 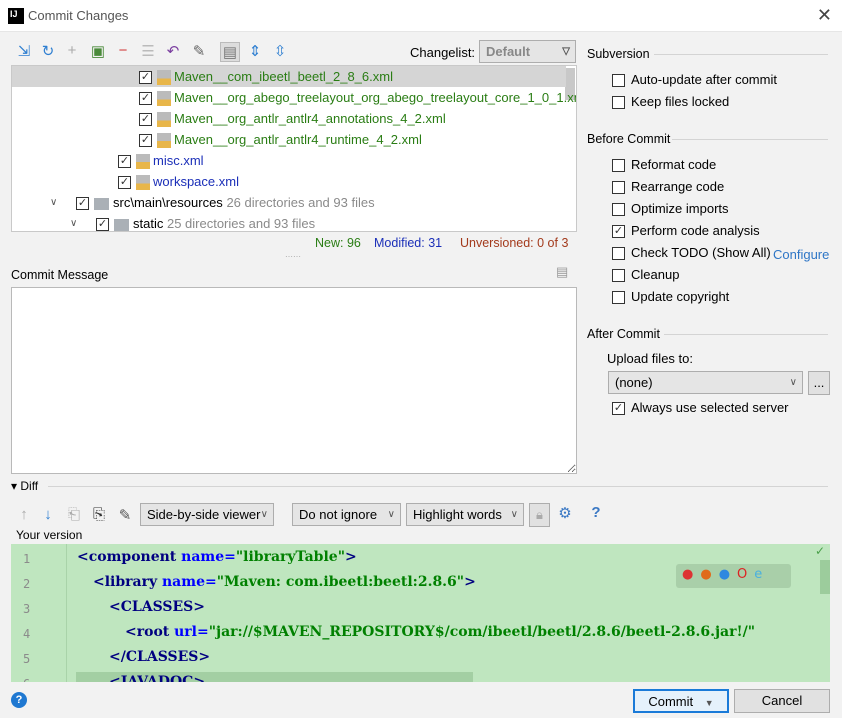 I want to click on editor-scrollbar, so click(x=825, y=577).